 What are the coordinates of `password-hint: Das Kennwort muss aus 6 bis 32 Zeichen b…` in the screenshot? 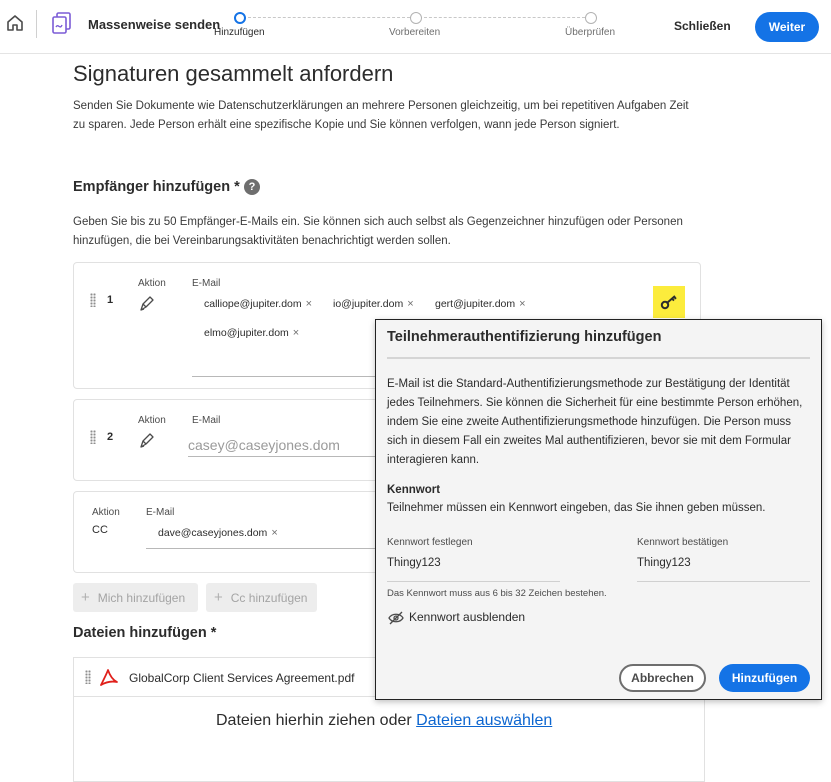 It's located at (497, 593).